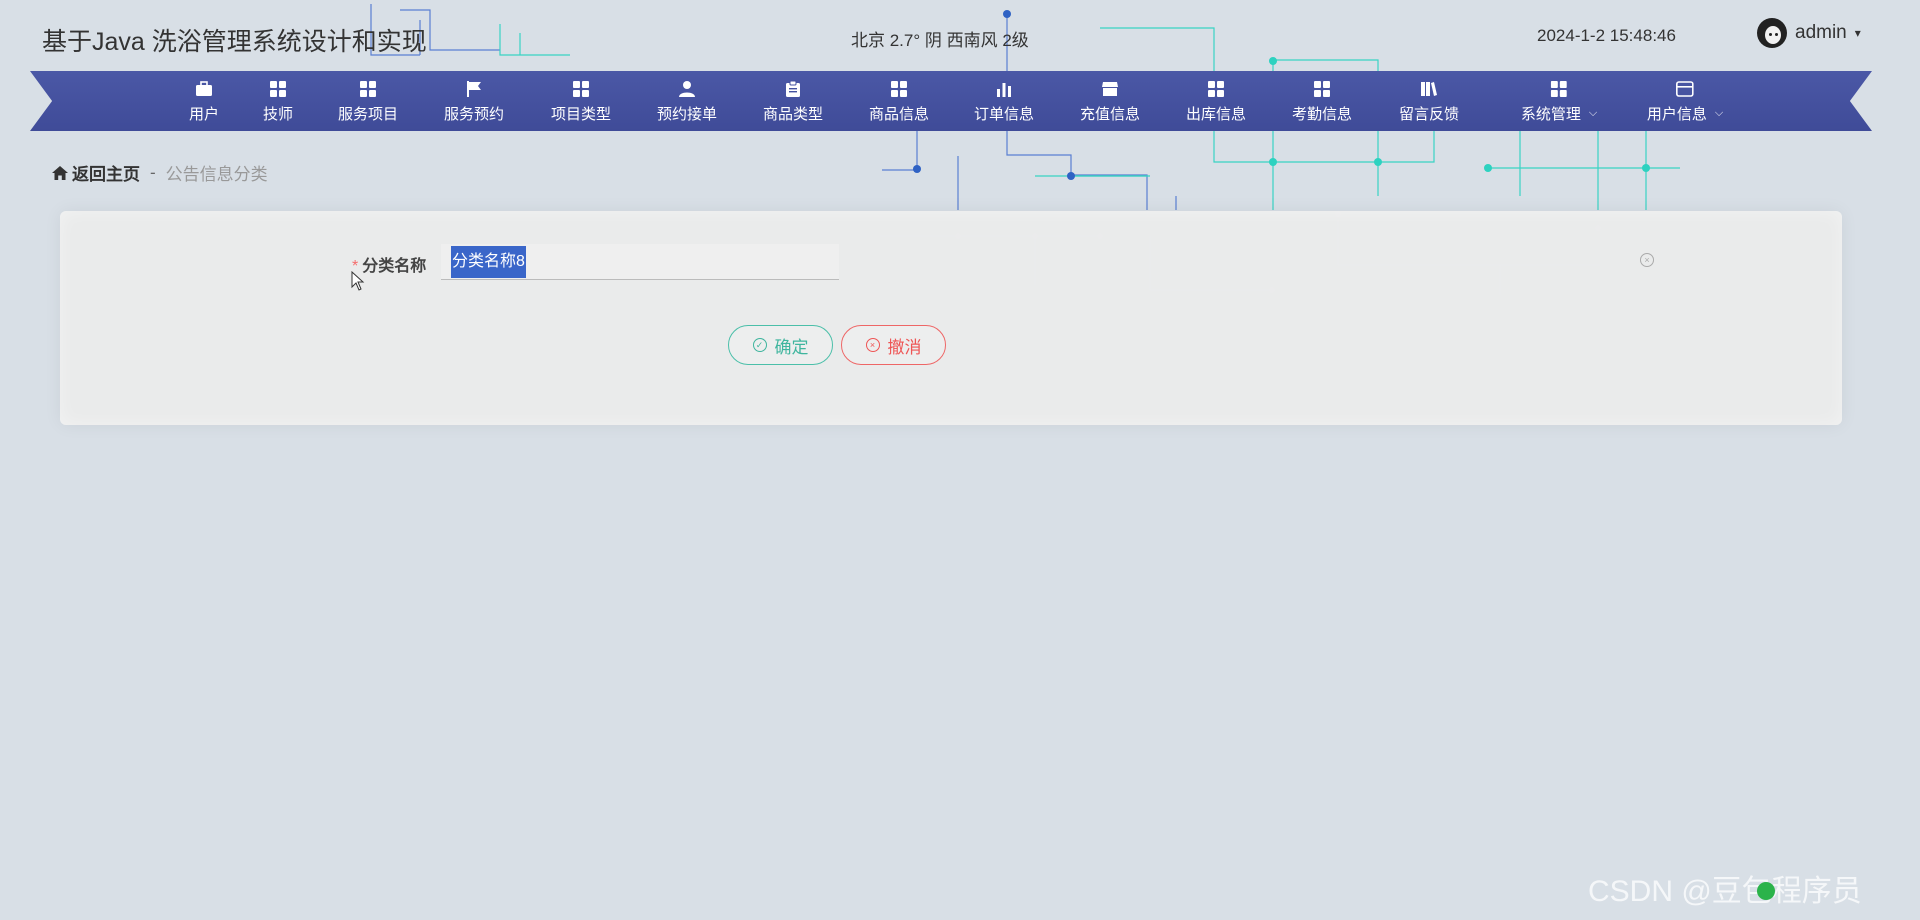  Describe the element at coordinates (474, 89) in the screenshot. I see `flag-icon` at that location.